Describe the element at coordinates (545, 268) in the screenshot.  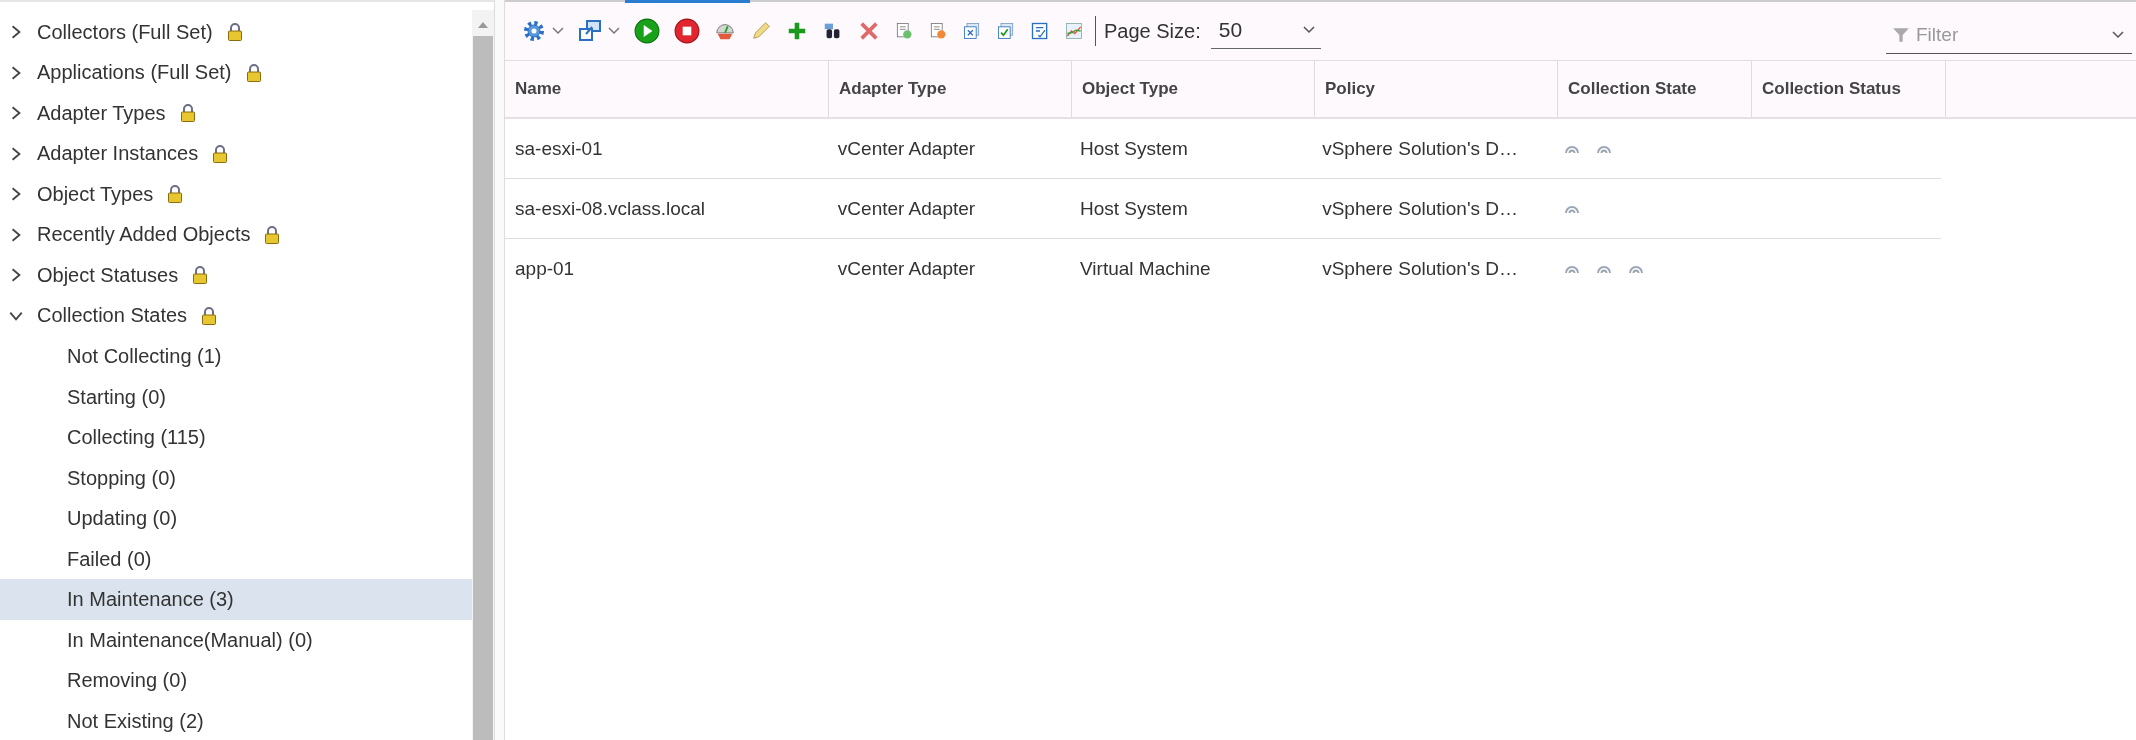
I see `table-cell-text: app-01` at that location.